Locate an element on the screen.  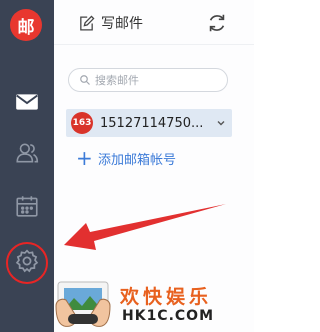
watermark-site: HK1C.COM is located at coordinates (168, 316).